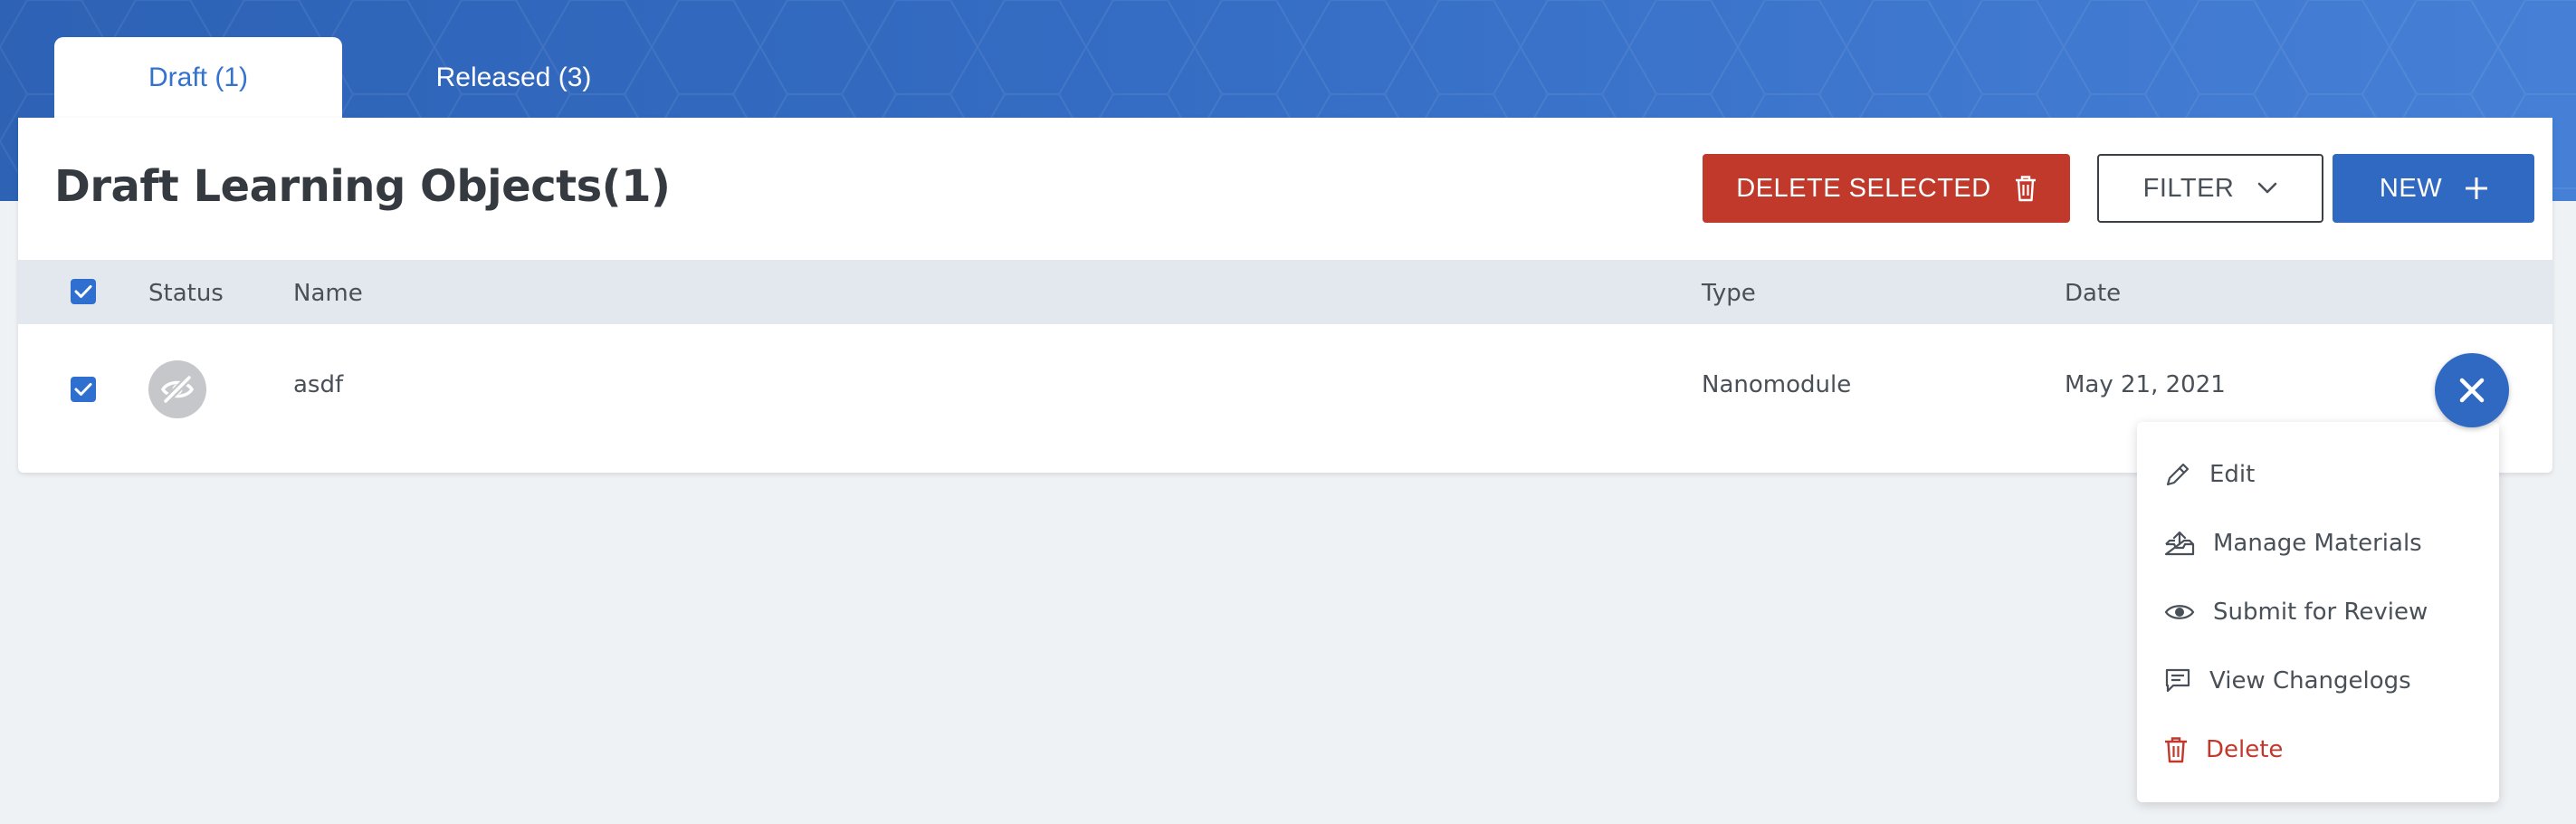 This screenshot has height=824, width=2576. Describe the element at coordinates (2179, 543) in the screenshot. I see `upload-tray-icon` at that location.